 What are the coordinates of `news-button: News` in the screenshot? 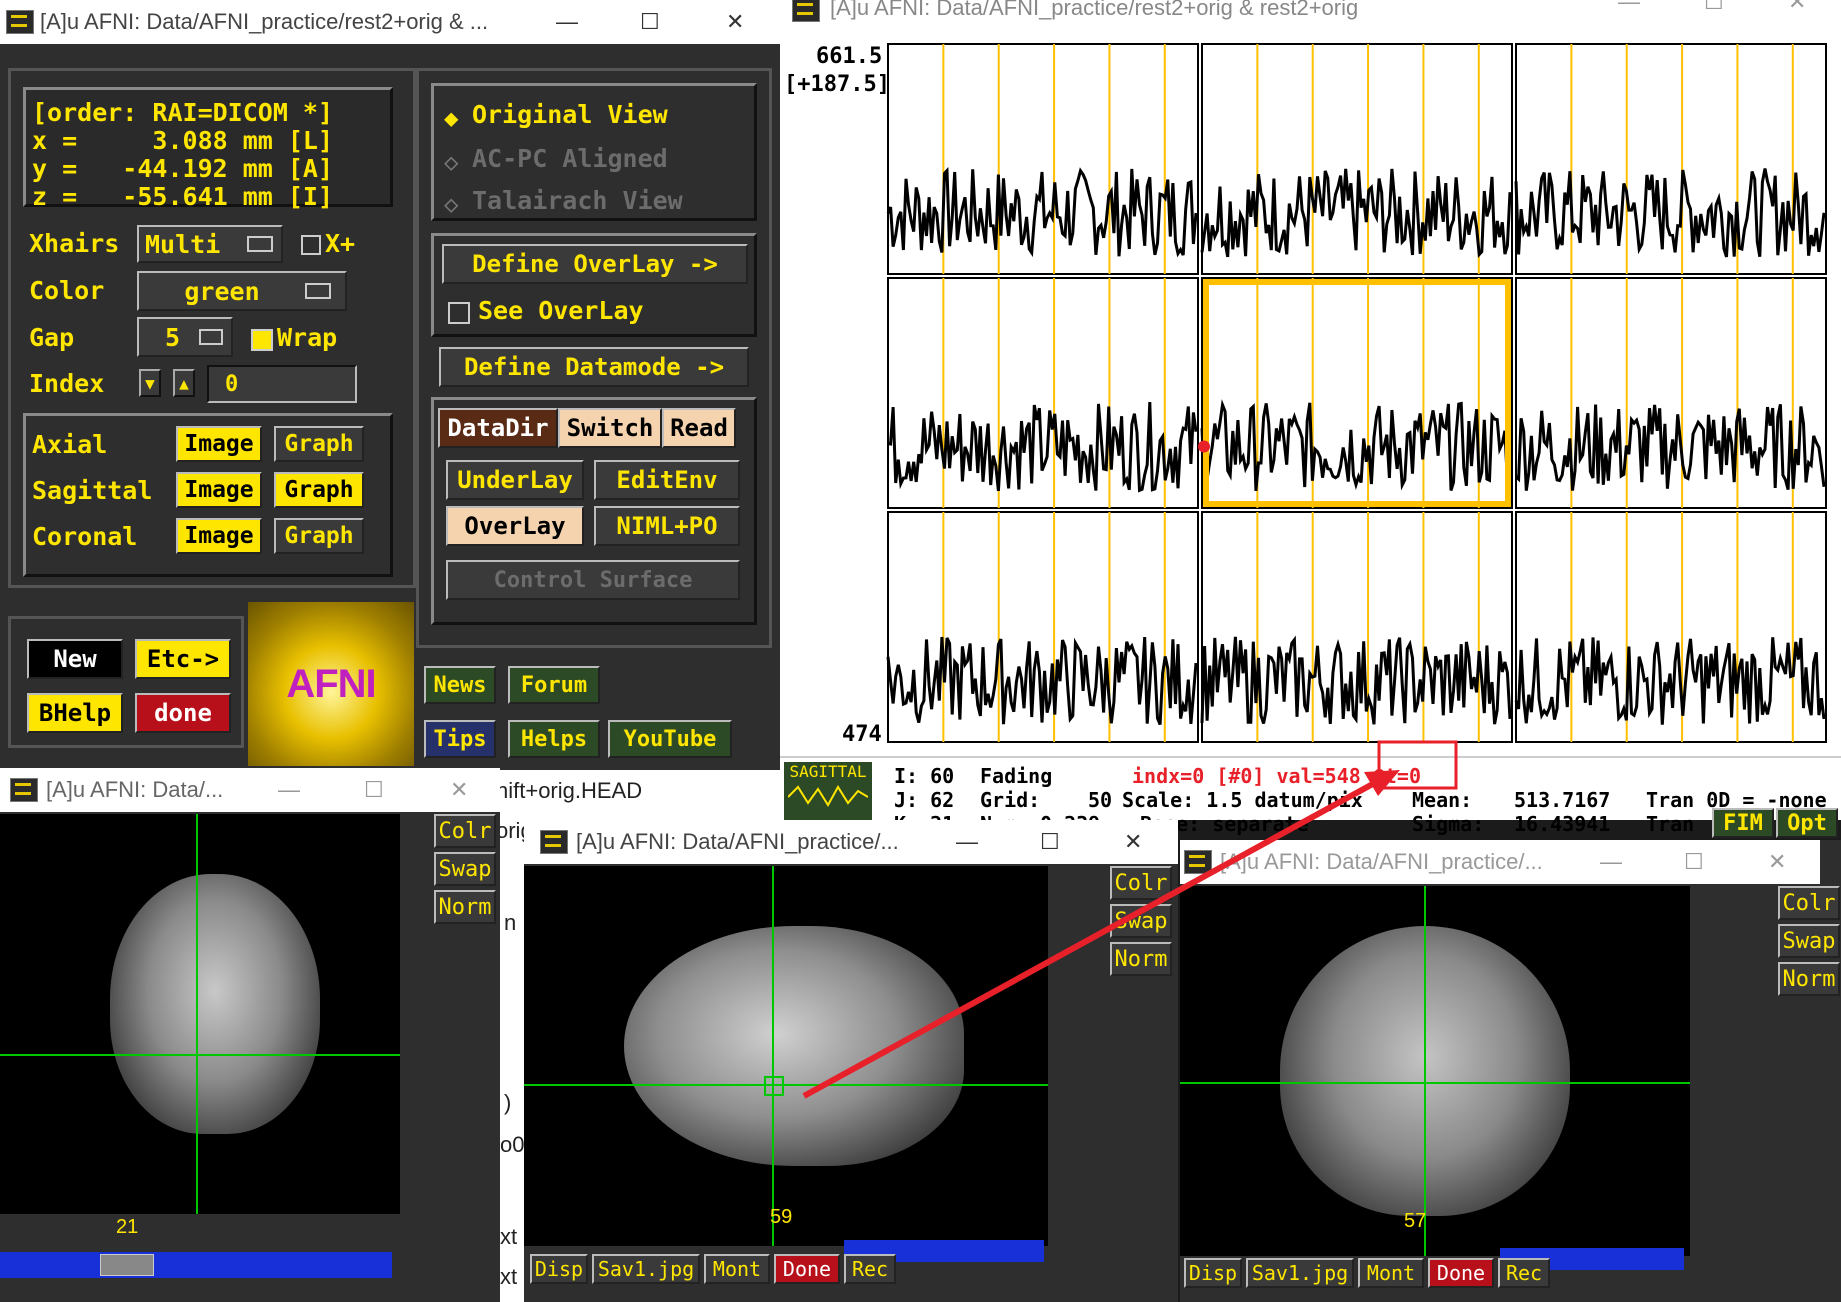 It's located at (460, 685).